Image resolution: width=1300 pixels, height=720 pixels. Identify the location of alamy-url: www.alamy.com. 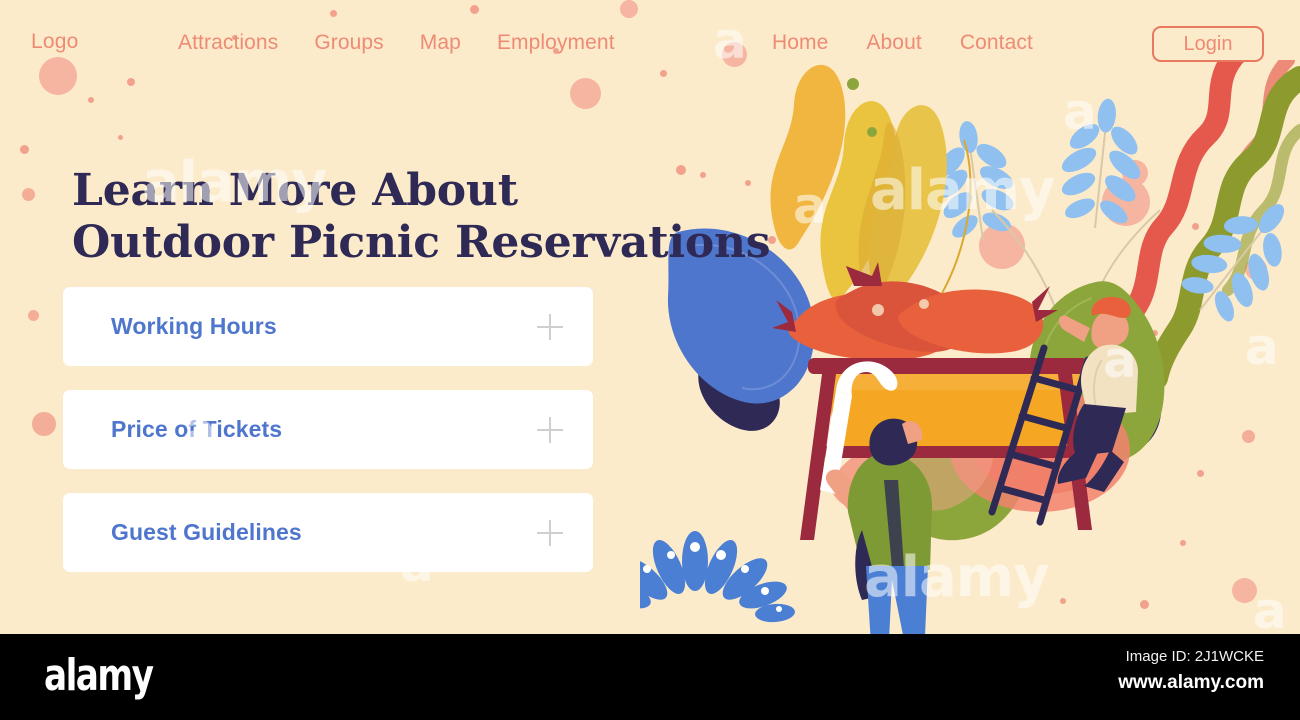
(1191, 682).